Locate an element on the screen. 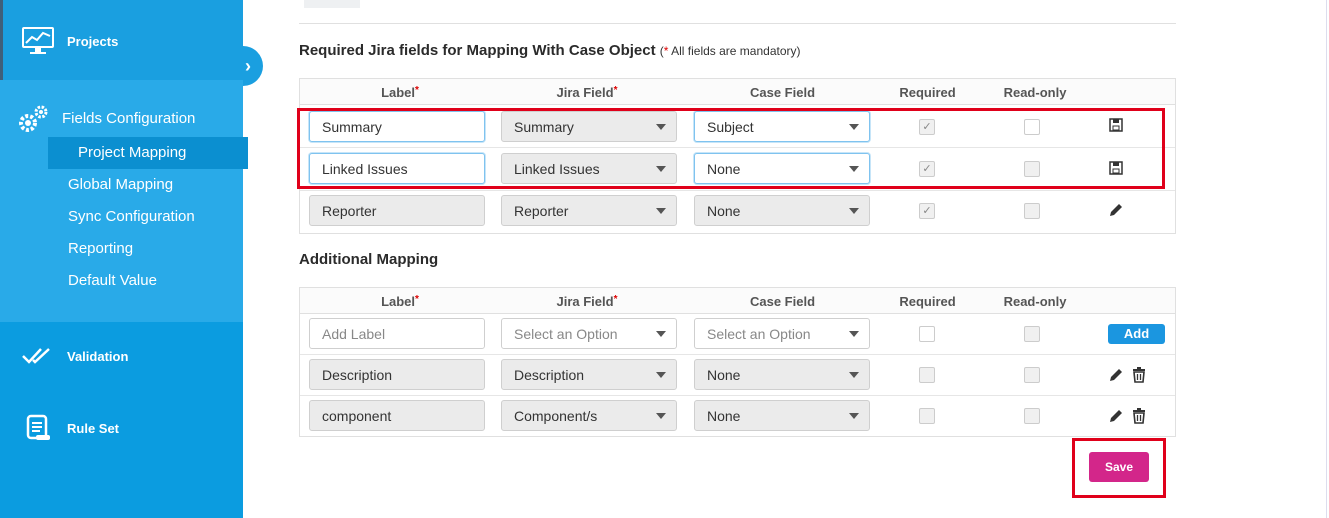  tab-stub is located at coordinates (332, 4).